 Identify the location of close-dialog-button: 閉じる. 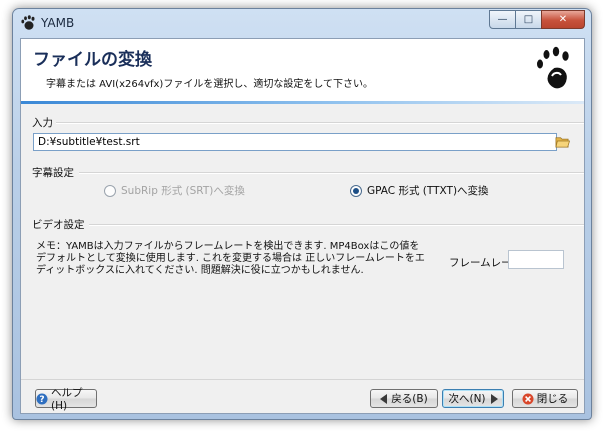
(545, 398).